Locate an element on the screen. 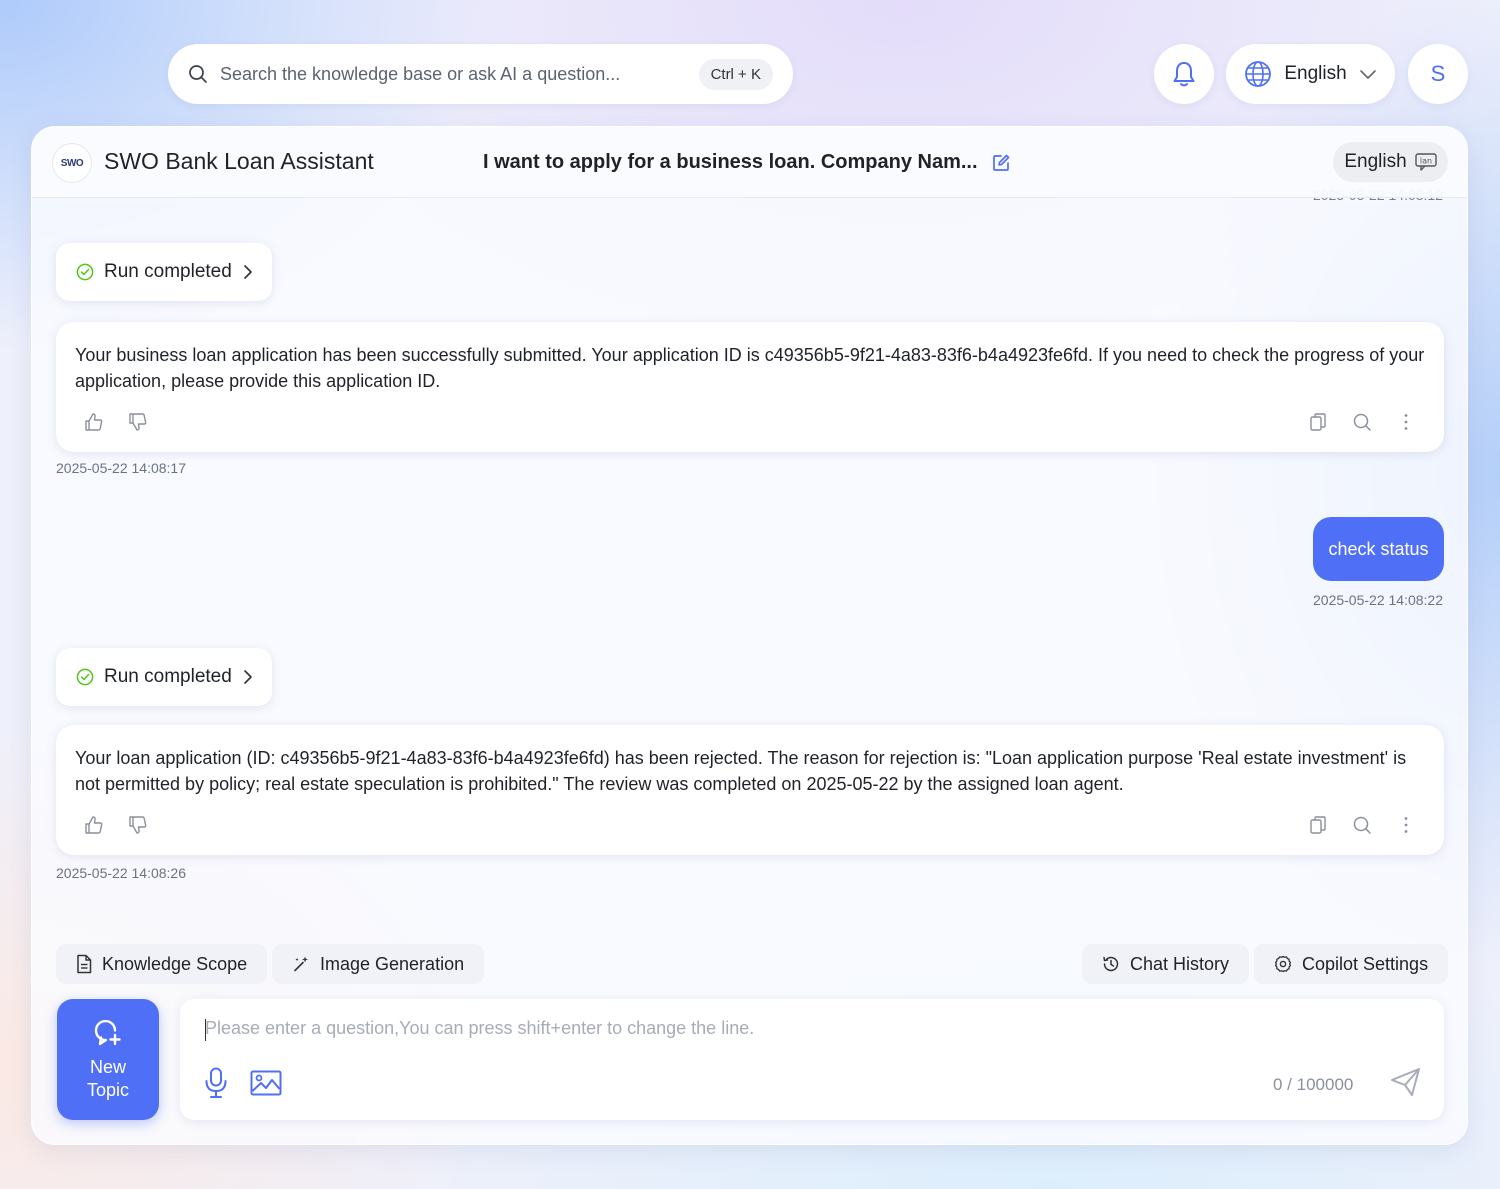  chat-history-label: Chat History is located at coordinates (1180, 963).